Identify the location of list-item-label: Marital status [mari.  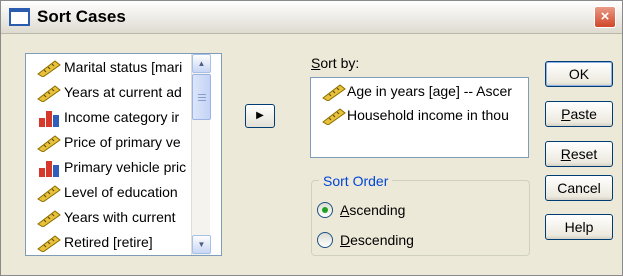
(123, 67).